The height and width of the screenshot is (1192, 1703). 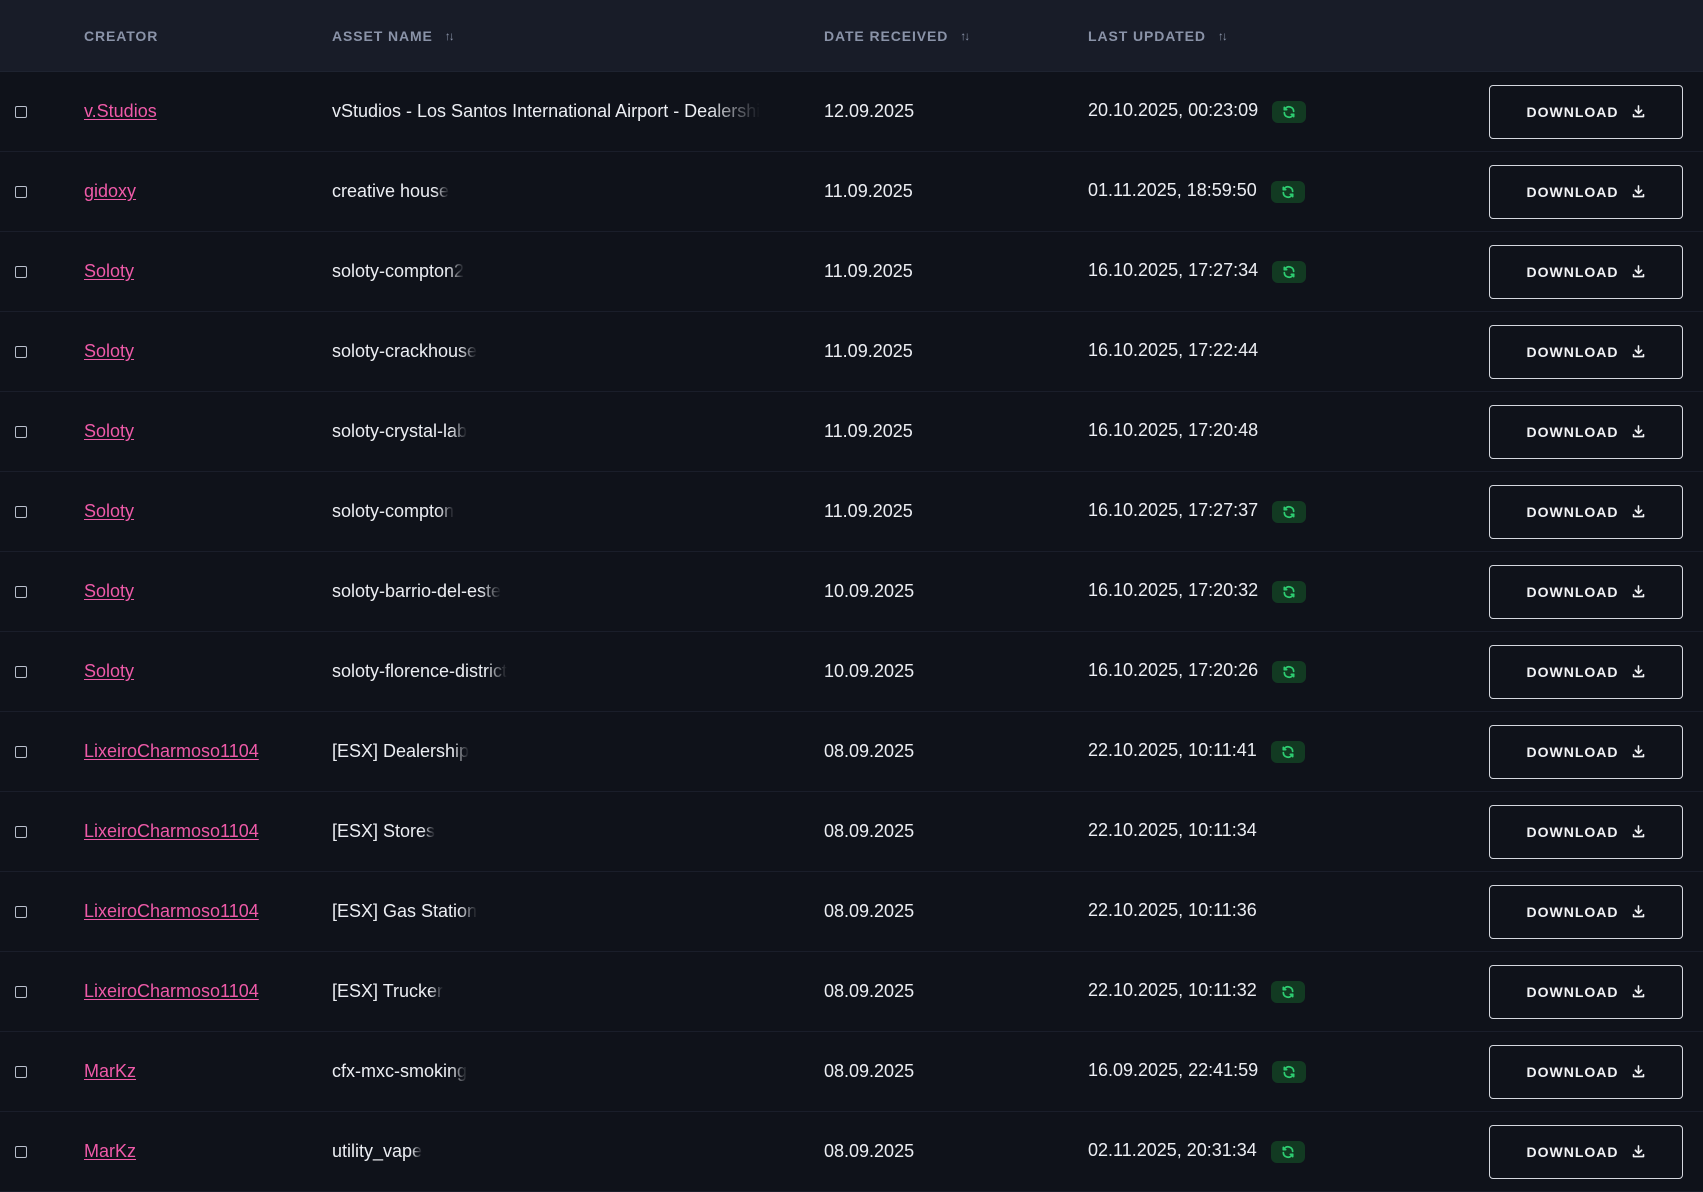 I want to click on date-received: 11.09.2025, so click(x=868, y=351).